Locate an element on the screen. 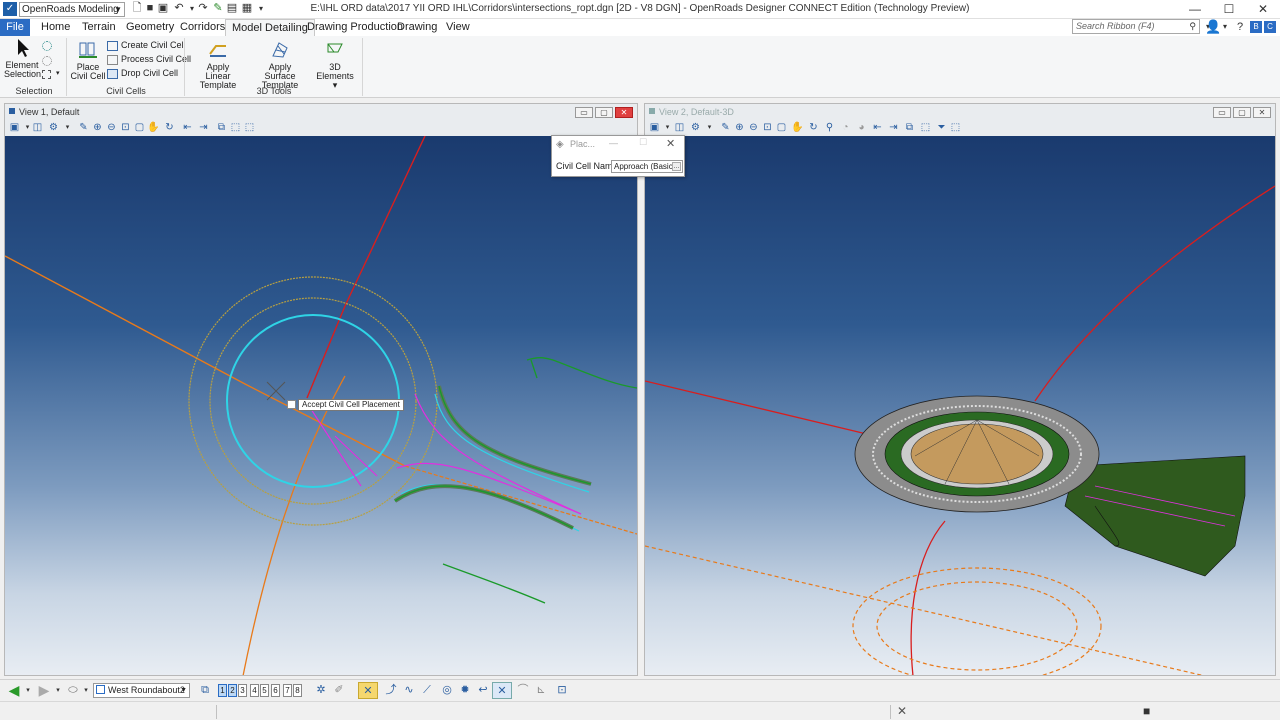  zoom-out-icon: ⊖ is located at coordinates (753, 127).